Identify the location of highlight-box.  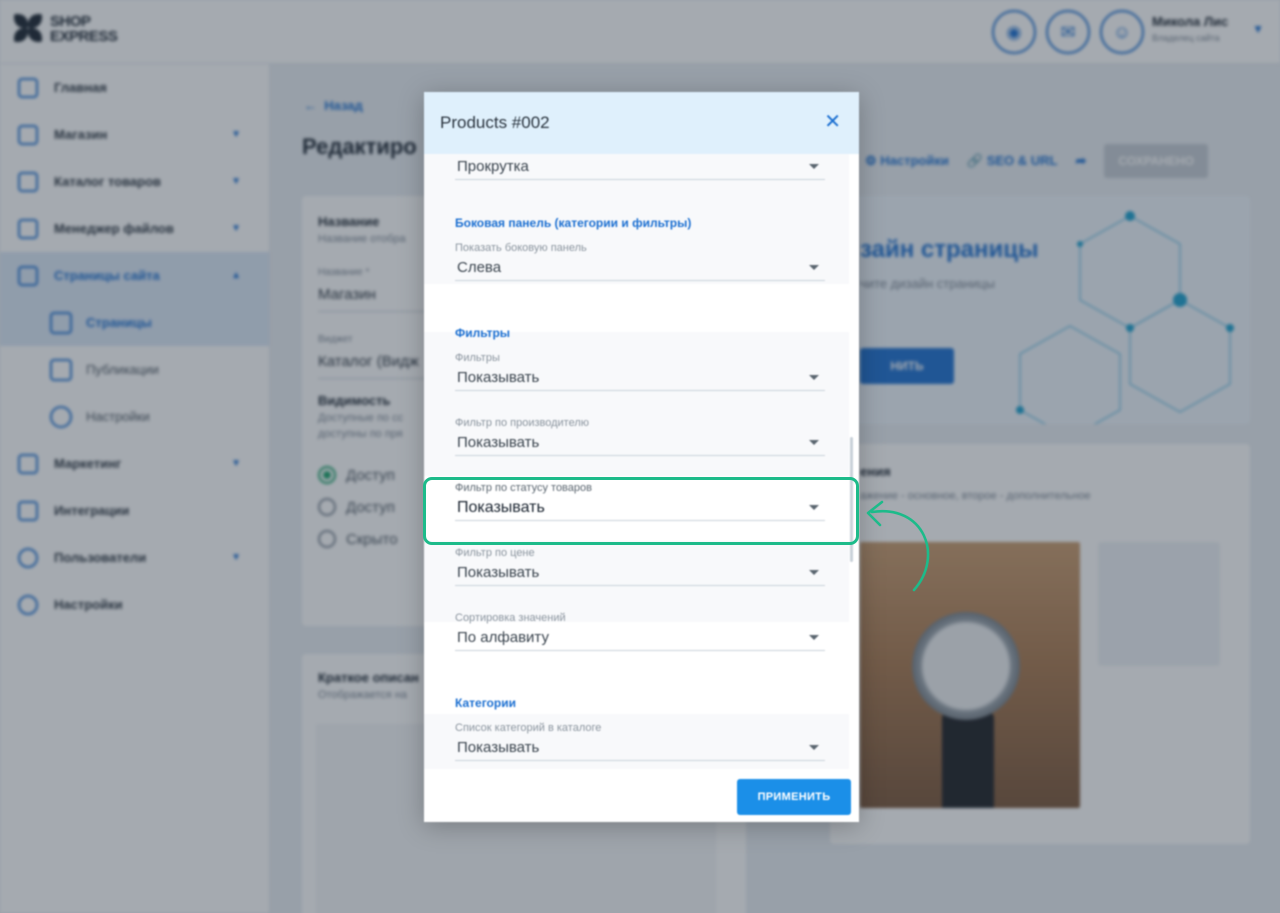
(641, 511).